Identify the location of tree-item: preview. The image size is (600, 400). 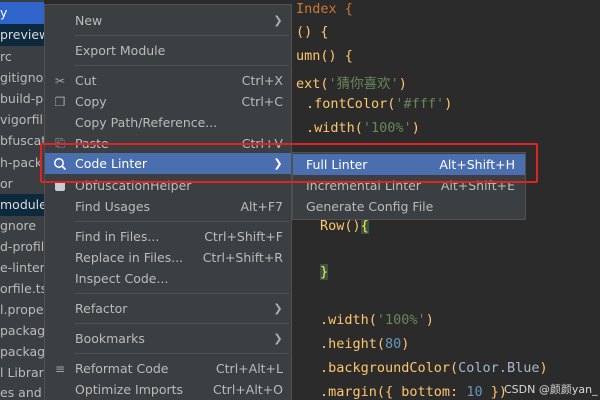
(22, 35).